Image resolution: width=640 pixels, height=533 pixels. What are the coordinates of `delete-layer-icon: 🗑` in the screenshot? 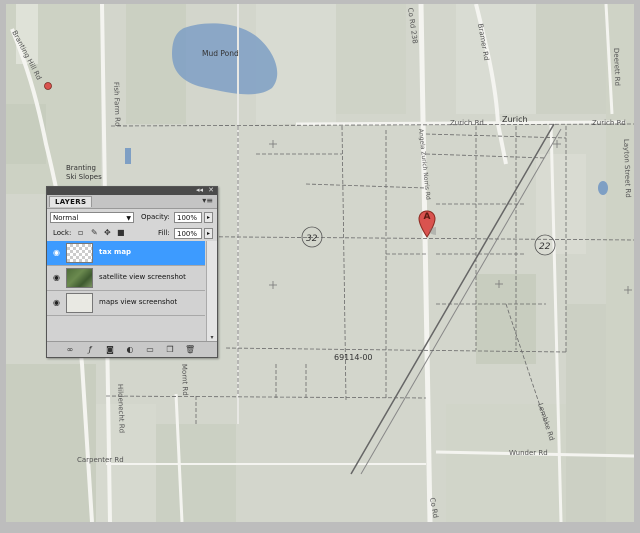 It's located at (190, 349).